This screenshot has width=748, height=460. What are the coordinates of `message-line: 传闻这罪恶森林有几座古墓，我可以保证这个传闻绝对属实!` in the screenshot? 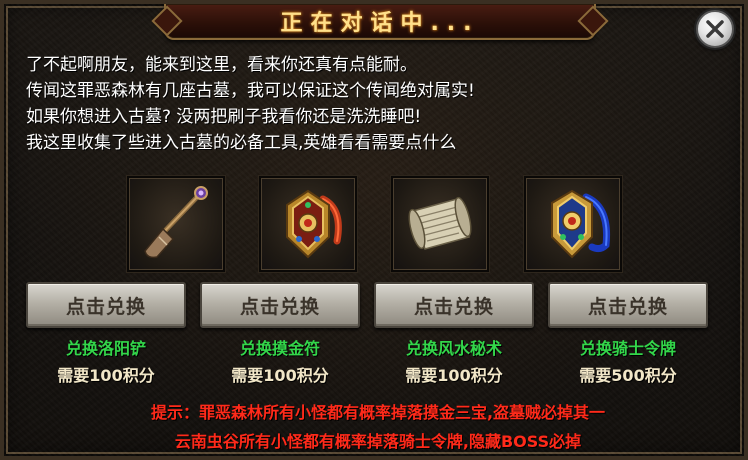 It's located at (250, 91).